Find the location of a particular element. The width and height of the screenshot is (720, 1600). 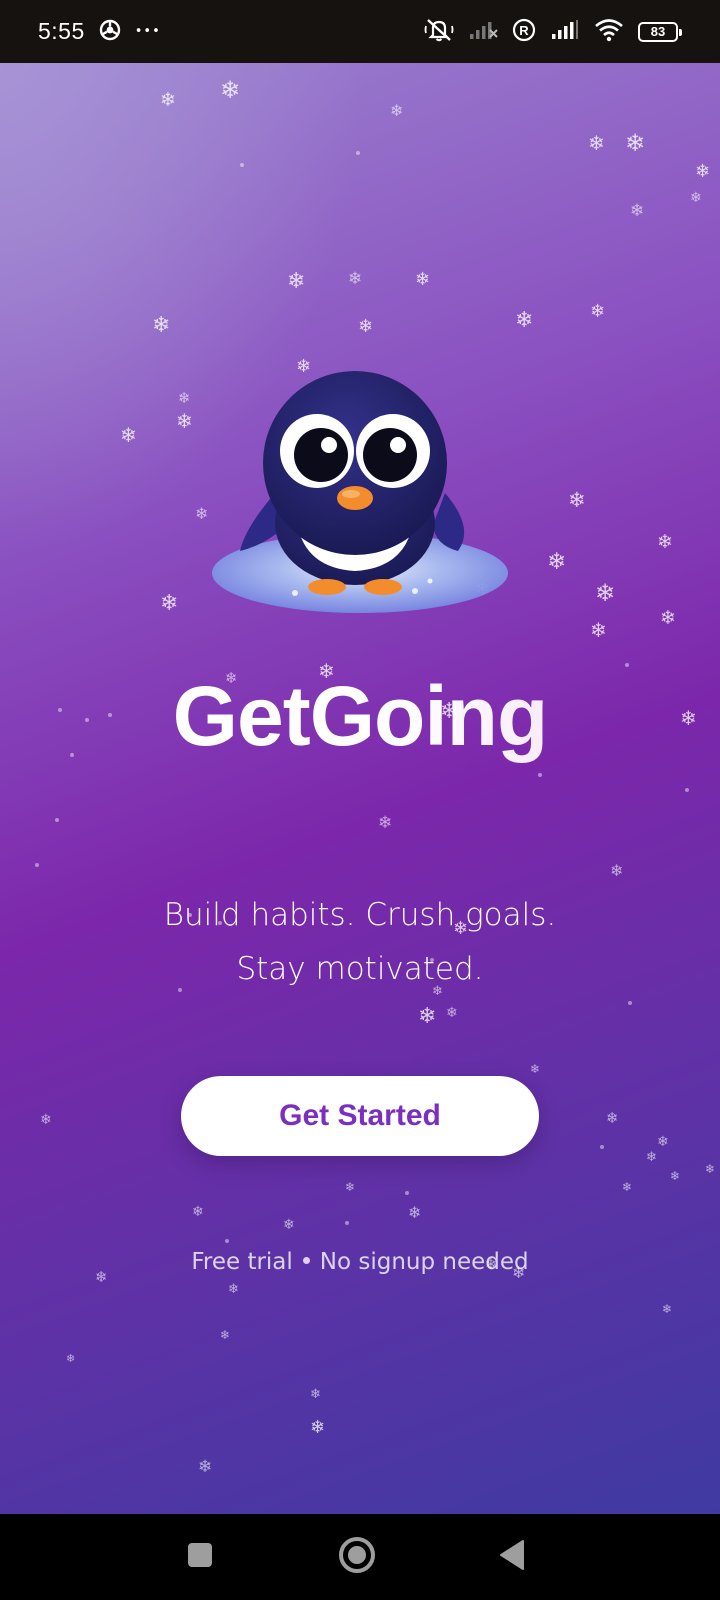

more-notifications-icon: ••• is located at coordinates (147, 31).